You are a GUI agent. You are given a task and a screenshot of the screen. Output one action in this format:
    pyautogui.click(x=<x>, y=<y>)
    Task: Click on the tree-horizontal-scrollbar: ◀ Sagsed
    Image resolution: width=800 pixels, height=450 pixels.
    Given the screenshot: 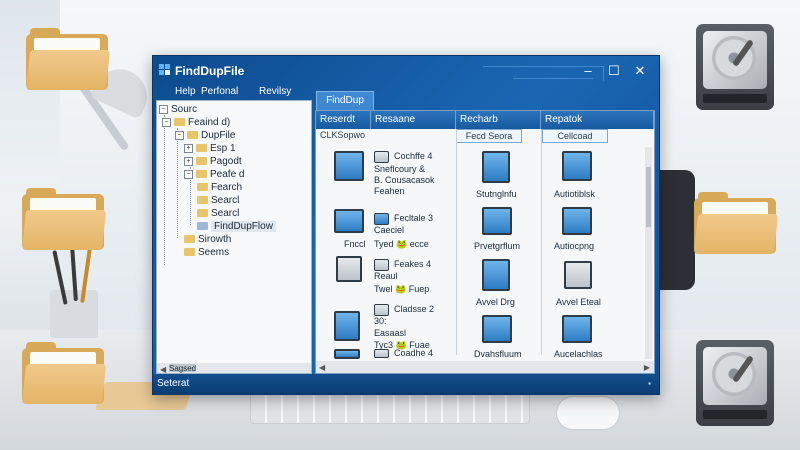 What is the action you would take?
    pyautogui.click(x=234, y=368)
    